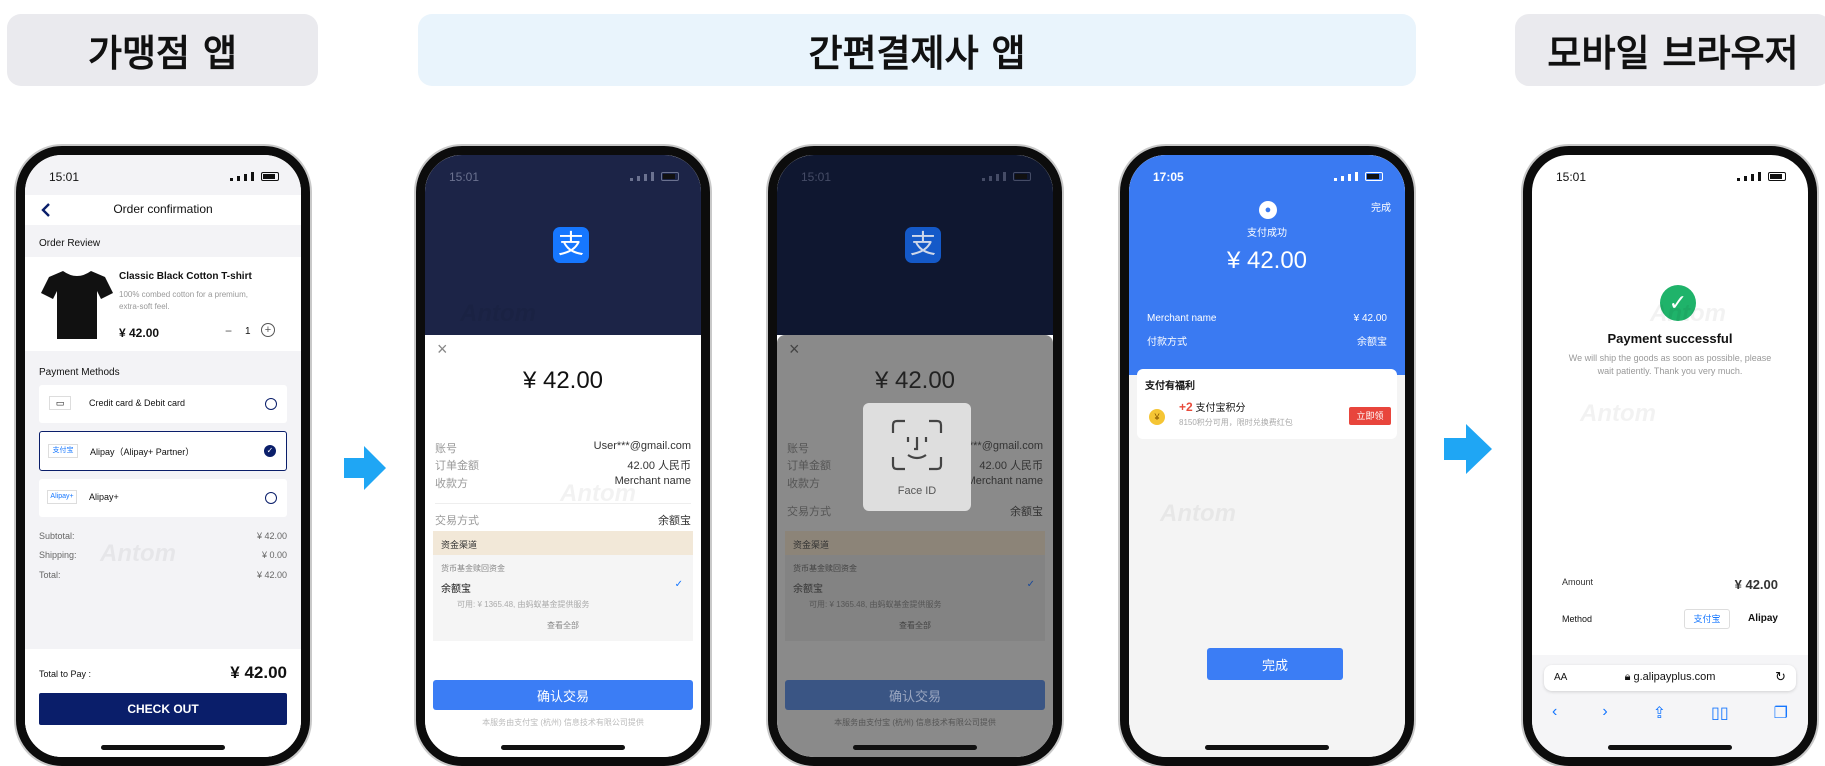 The height and width of the screenshot is (766, 1825). I want to click on method-label: Method, so click(1577, 619).